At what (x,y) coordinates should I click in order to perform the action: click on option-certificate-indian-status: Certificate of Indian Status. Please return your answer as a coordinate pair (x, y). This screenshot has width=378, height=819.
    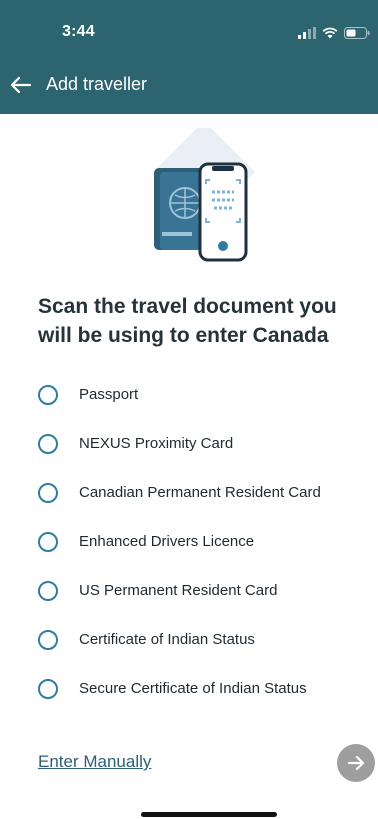
    Looking at the image, I should click on (203, 639).